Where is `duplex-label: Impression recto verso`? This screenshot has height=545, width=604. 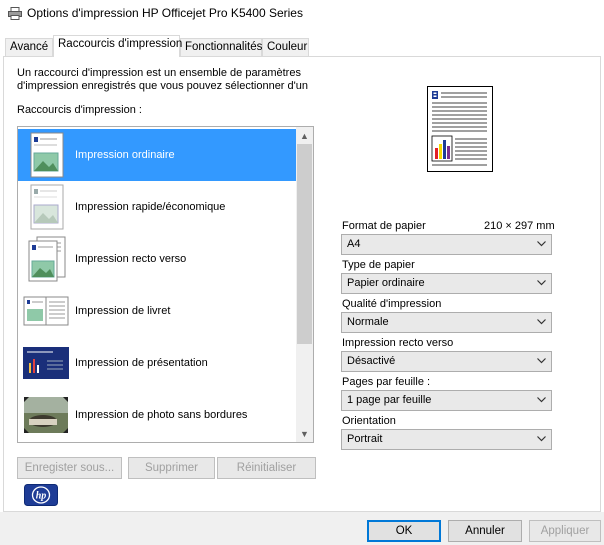 duplex-label: Impression recto verso is located at coordinates (398, 343).